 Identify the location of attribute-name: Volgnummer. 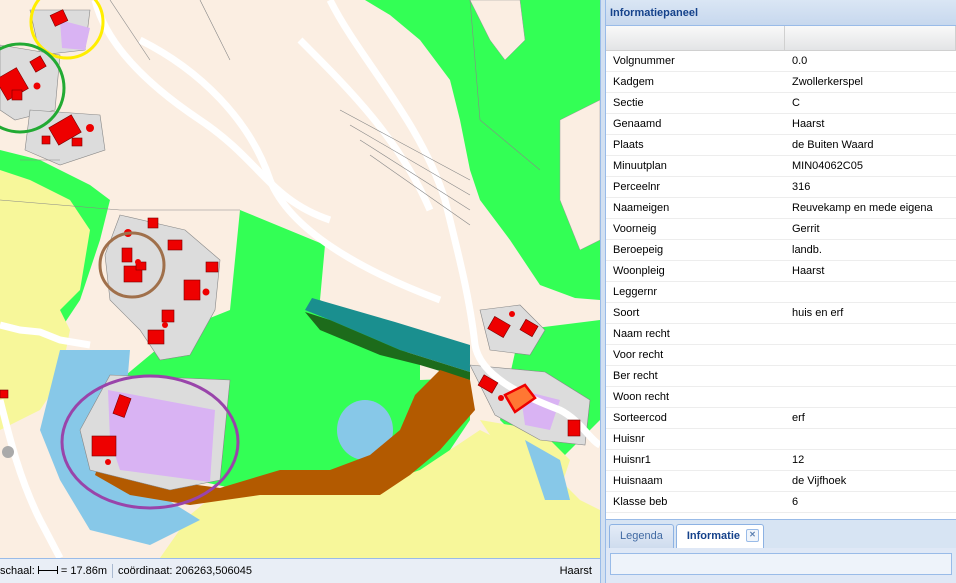
(644, 61).